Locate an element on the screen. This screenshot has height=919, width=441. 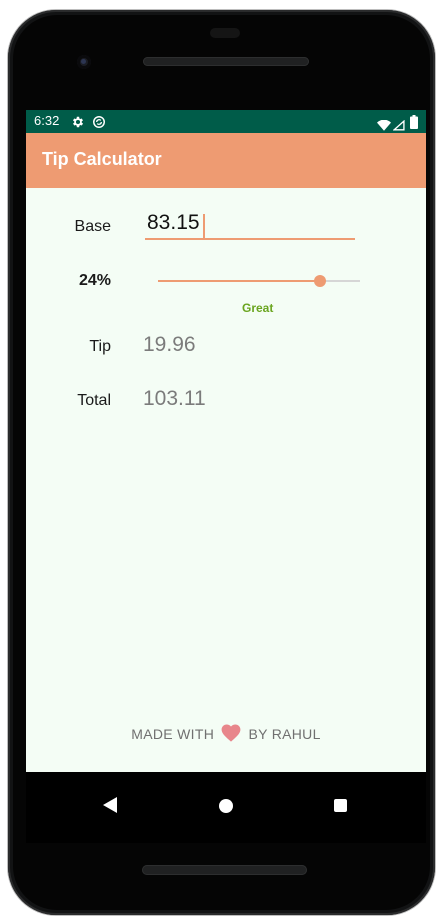
base-amount-input is located at coordinates (250, 225).